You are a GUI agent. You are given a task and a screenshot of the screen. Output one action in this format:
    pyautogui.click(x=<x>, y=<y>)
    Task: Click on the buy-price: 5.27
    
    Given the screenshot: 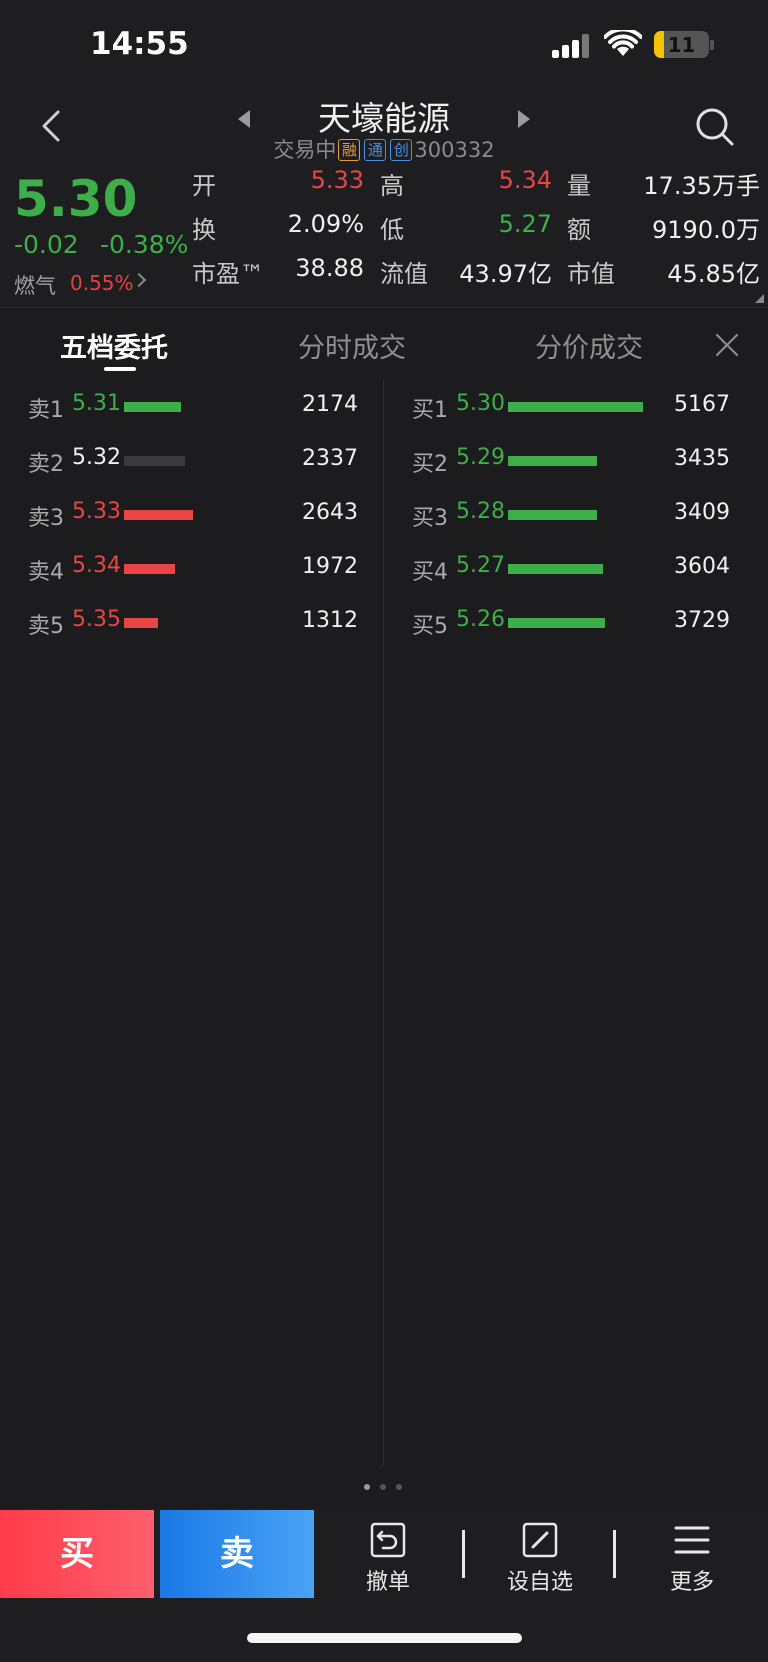 What is the action you would take?
    pyautogui.click(x=480, y=565)
    